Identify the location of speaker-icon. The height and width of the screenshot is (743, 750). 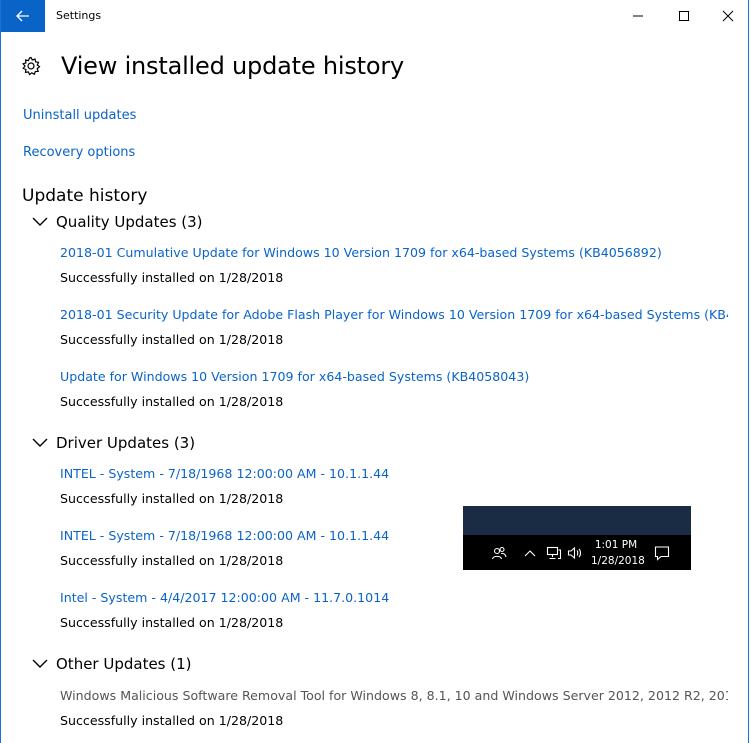
(574, 552).